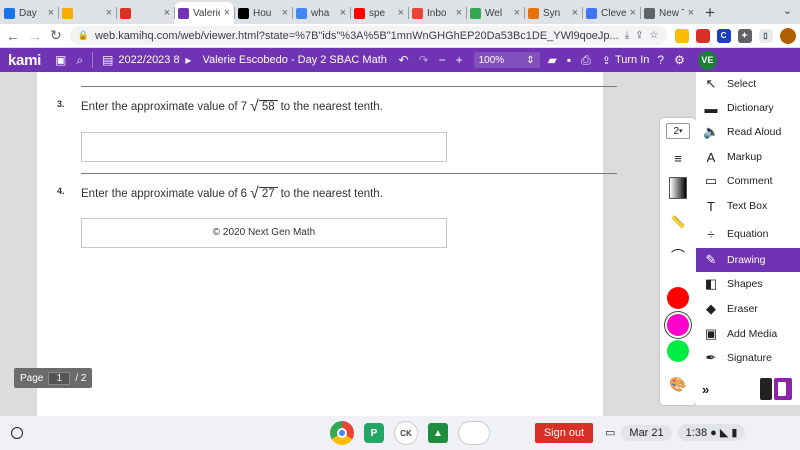 The image size is (800, 450). I want to click on folder-icon: ▰, so click(552, 60).